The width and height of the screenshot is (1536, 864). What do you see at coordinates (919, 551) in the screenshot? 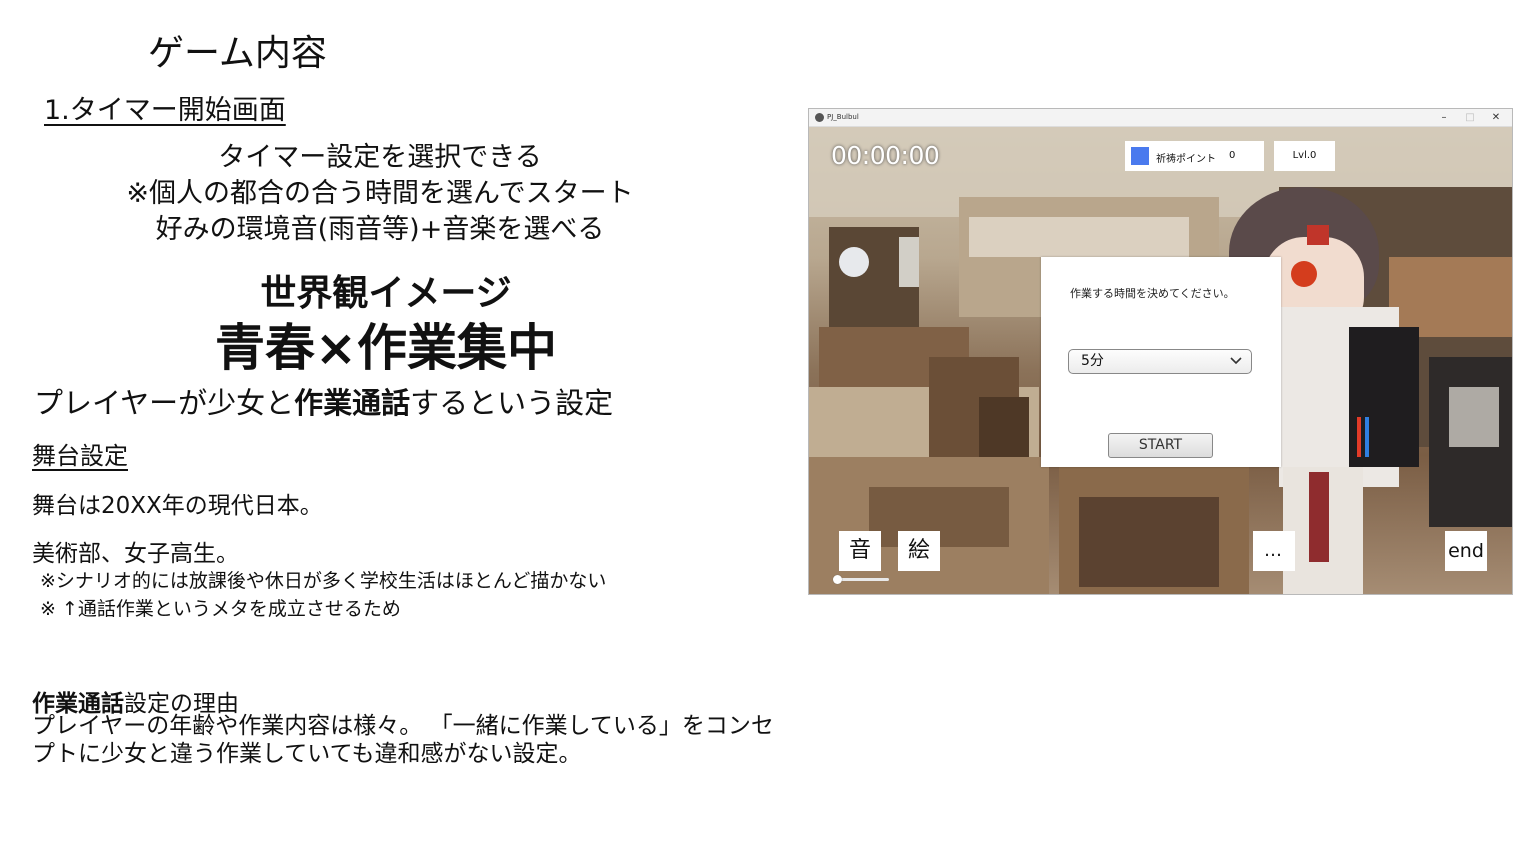
I see `art-button: 絵` at bounding box center [919, 551].